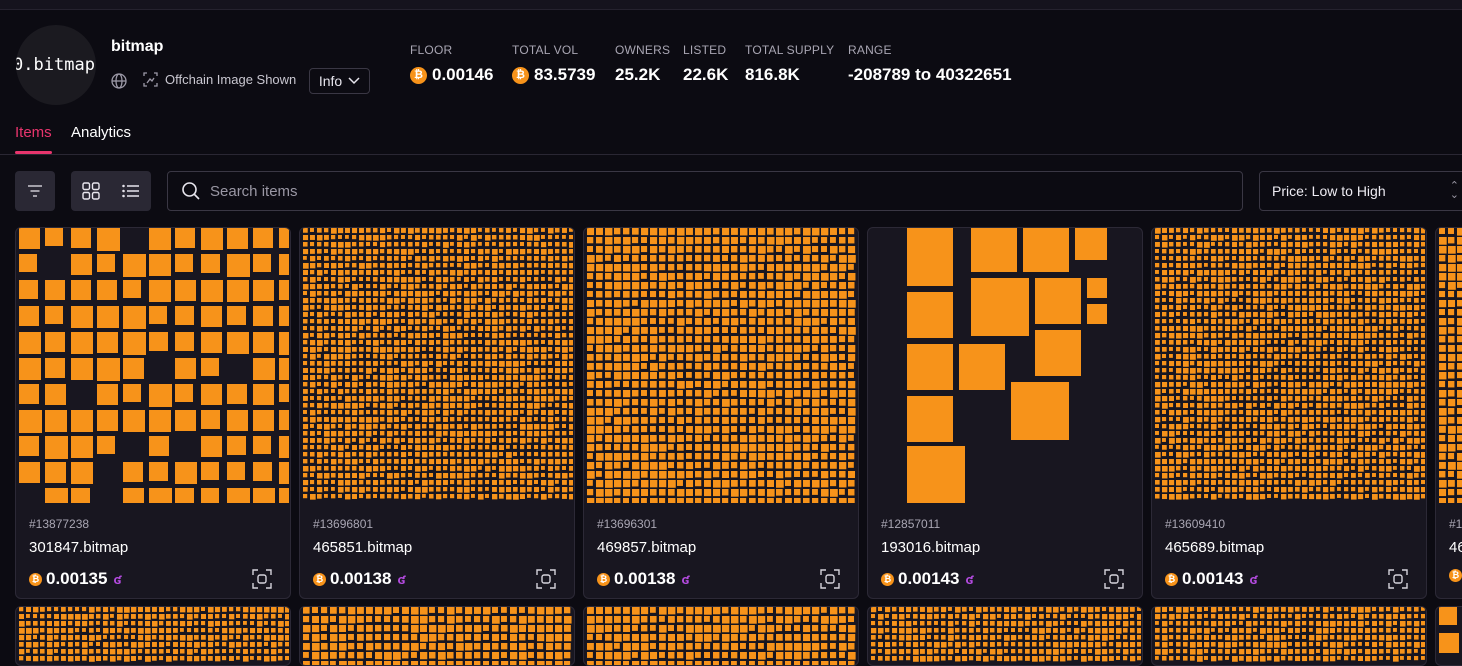 Image resolution: width=1462 pixels, height=666 pixels. What do you see at coordinates (231, 79) in the screenshot?
I see `offchain-label: Offchain Image Shown` at bounding box center [231, 79].